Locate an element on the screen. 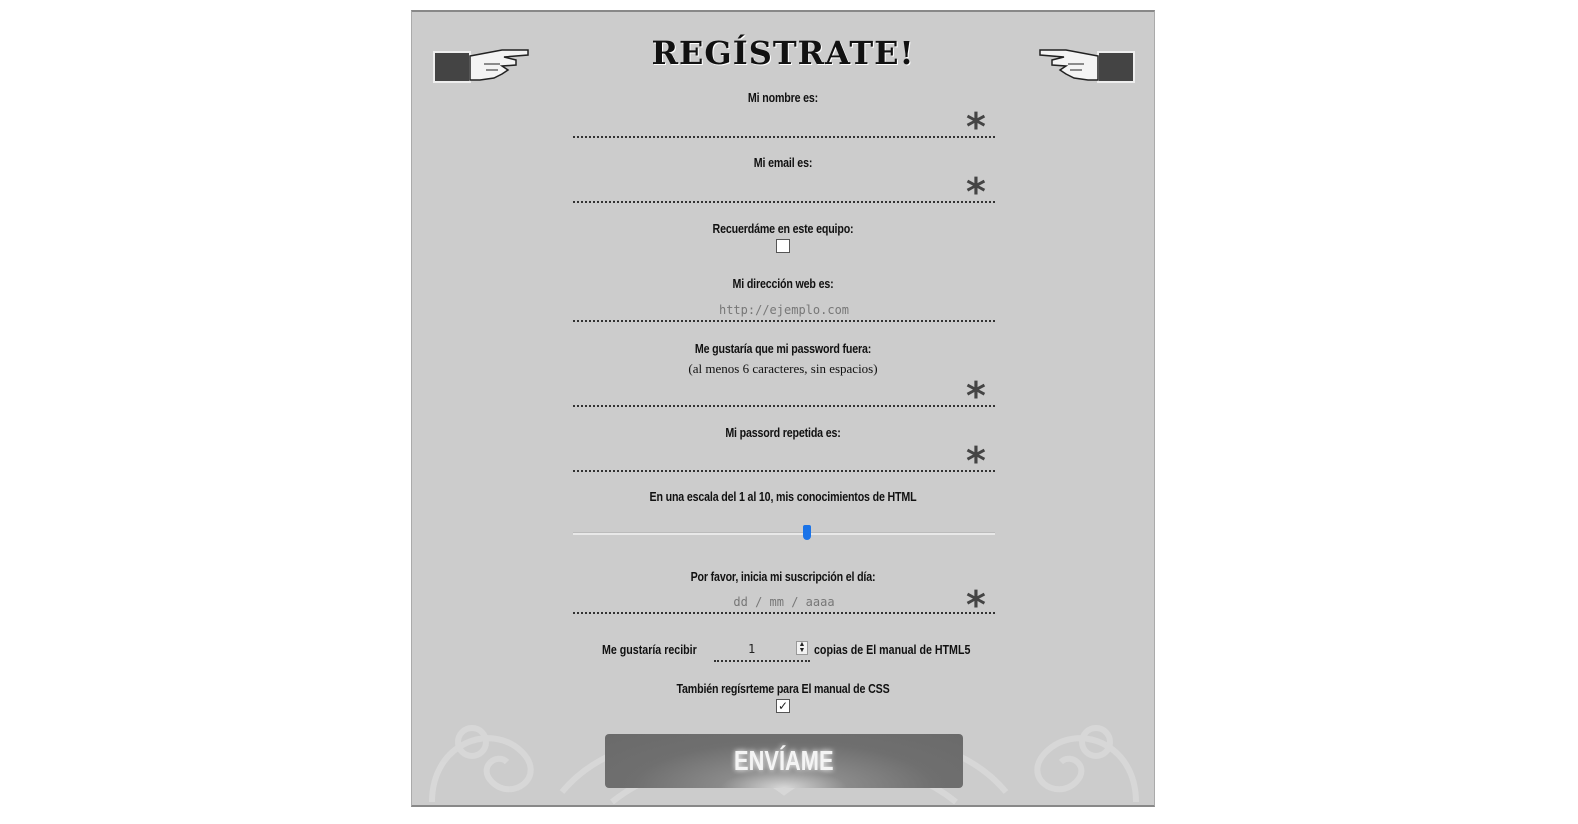  submit-label: ENVÍAME is located at coordinates (784, 760).